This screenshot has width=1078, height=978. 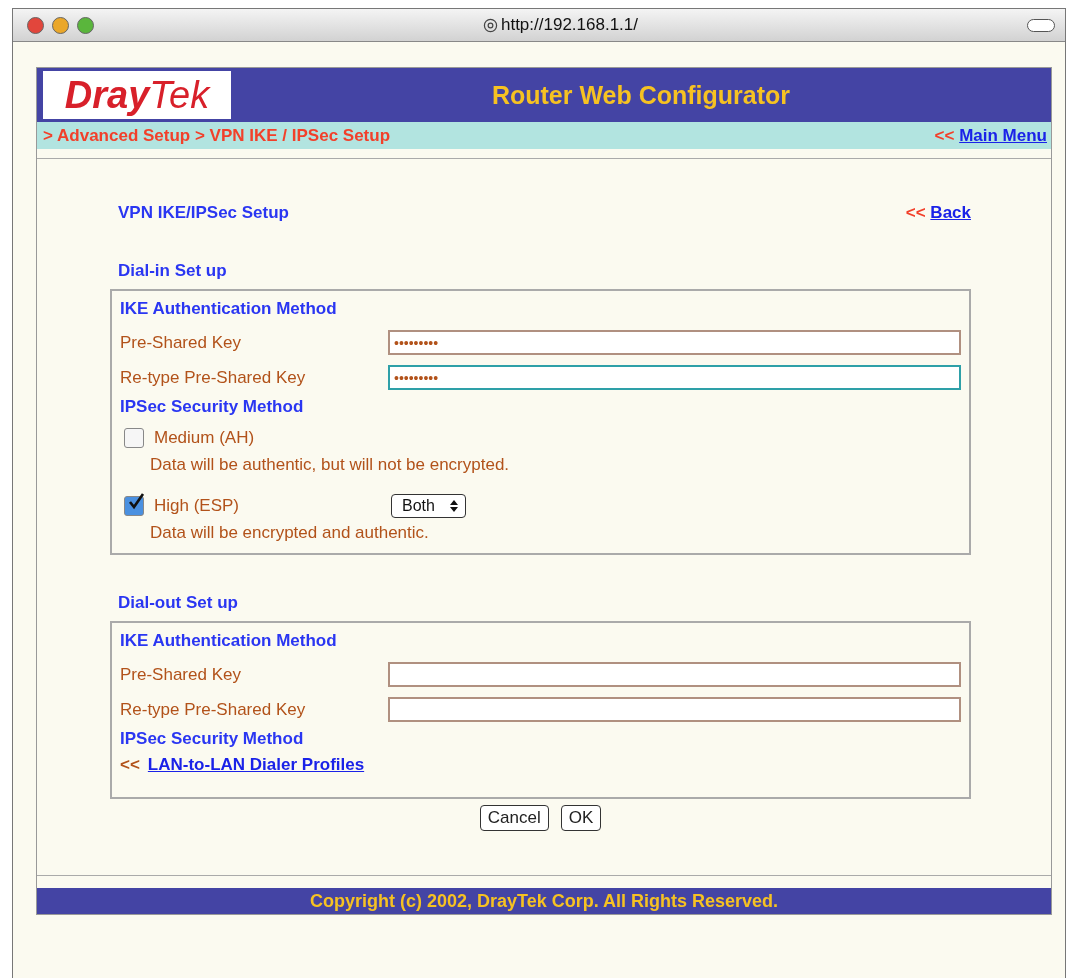 I want to click on zoom-icon, so click(x=85, y=25).